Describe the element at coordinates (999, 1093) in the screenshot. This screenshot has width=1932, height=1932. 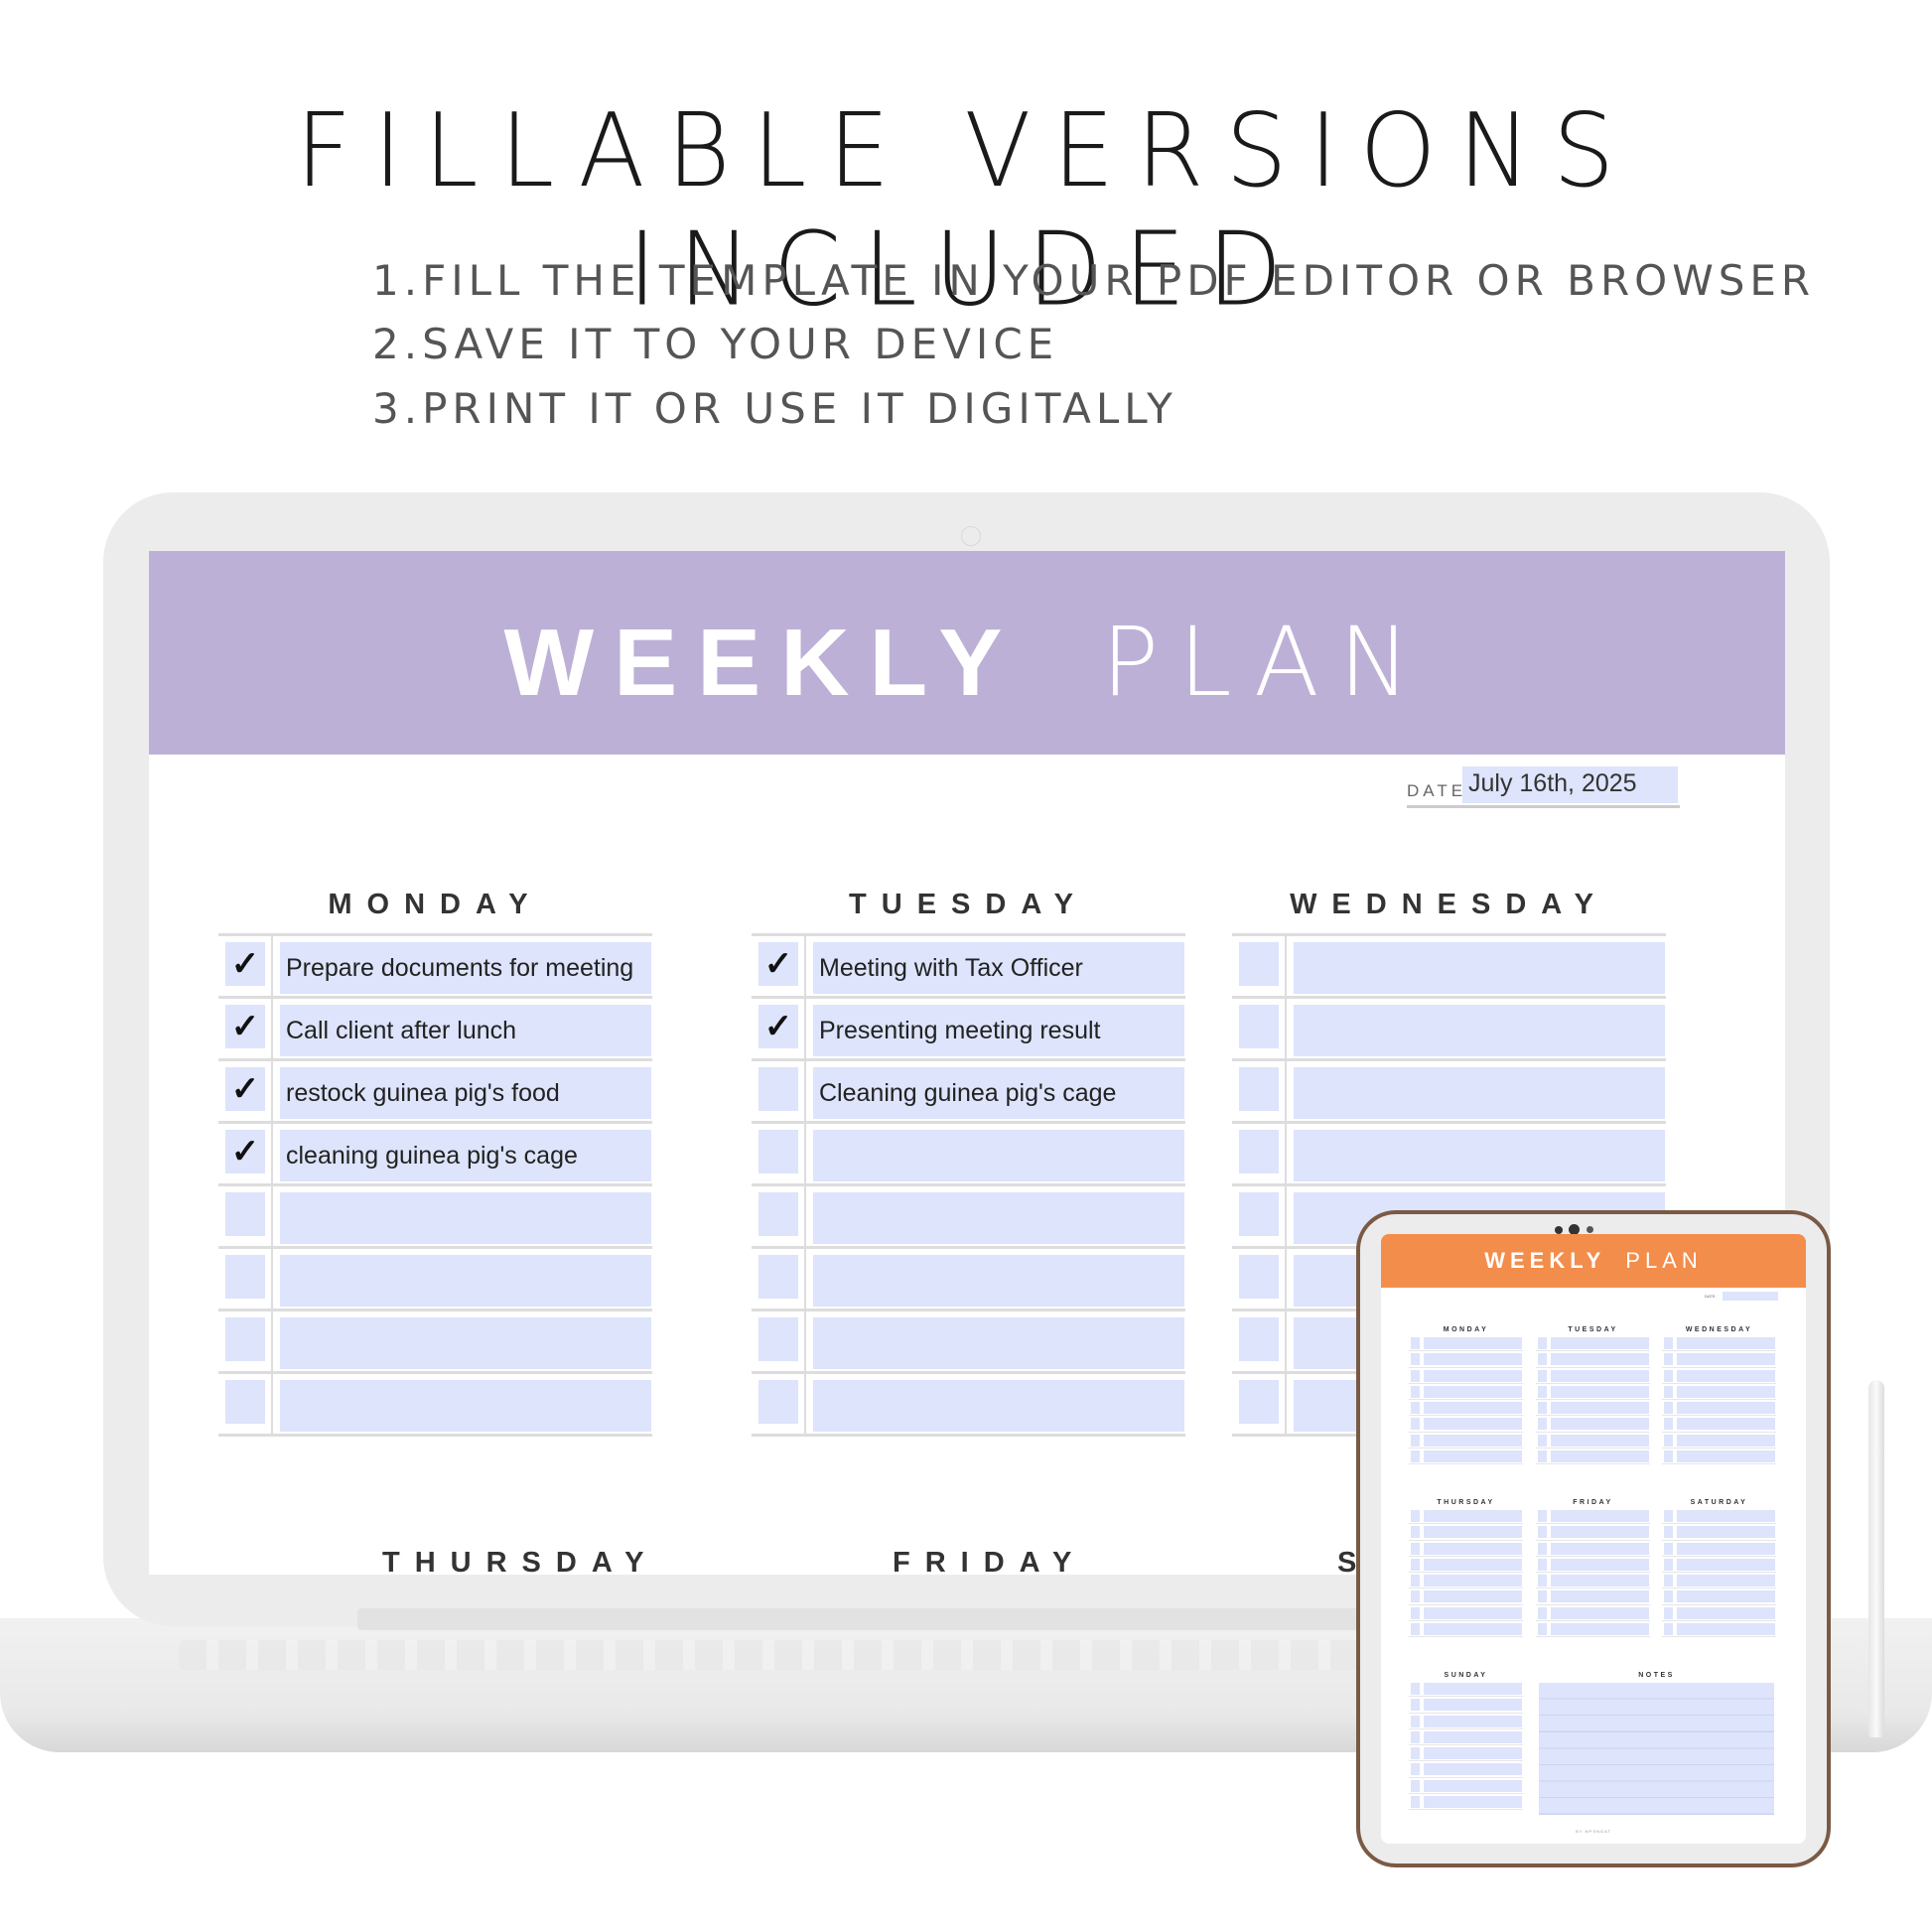
I see `task-field: Cleaning guinea pig's cage` at that location.